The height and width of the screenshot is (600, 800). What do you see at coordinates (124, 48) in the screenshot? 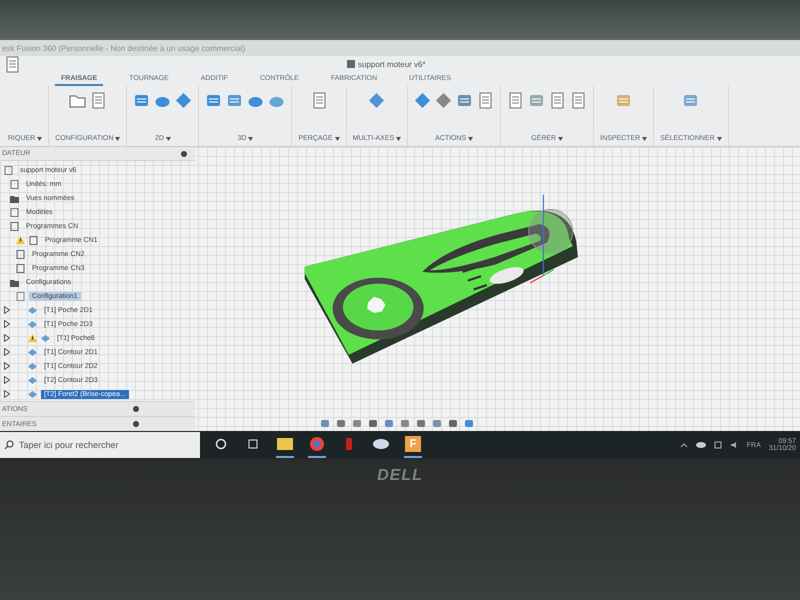
I see `window-title: esk Fusion 360 (Personnelle - Non destinée à un usage commercial)` at bounding box center [124, 48].